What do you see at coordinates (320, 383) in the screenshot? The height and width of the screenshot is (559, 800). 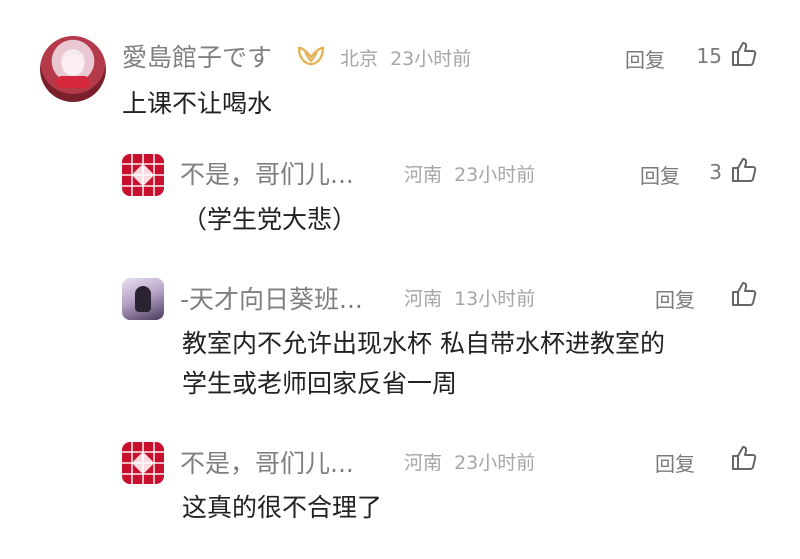 I see `comment-text-line: 学生或老师回家反省一周` at bounding box center [320, 383].